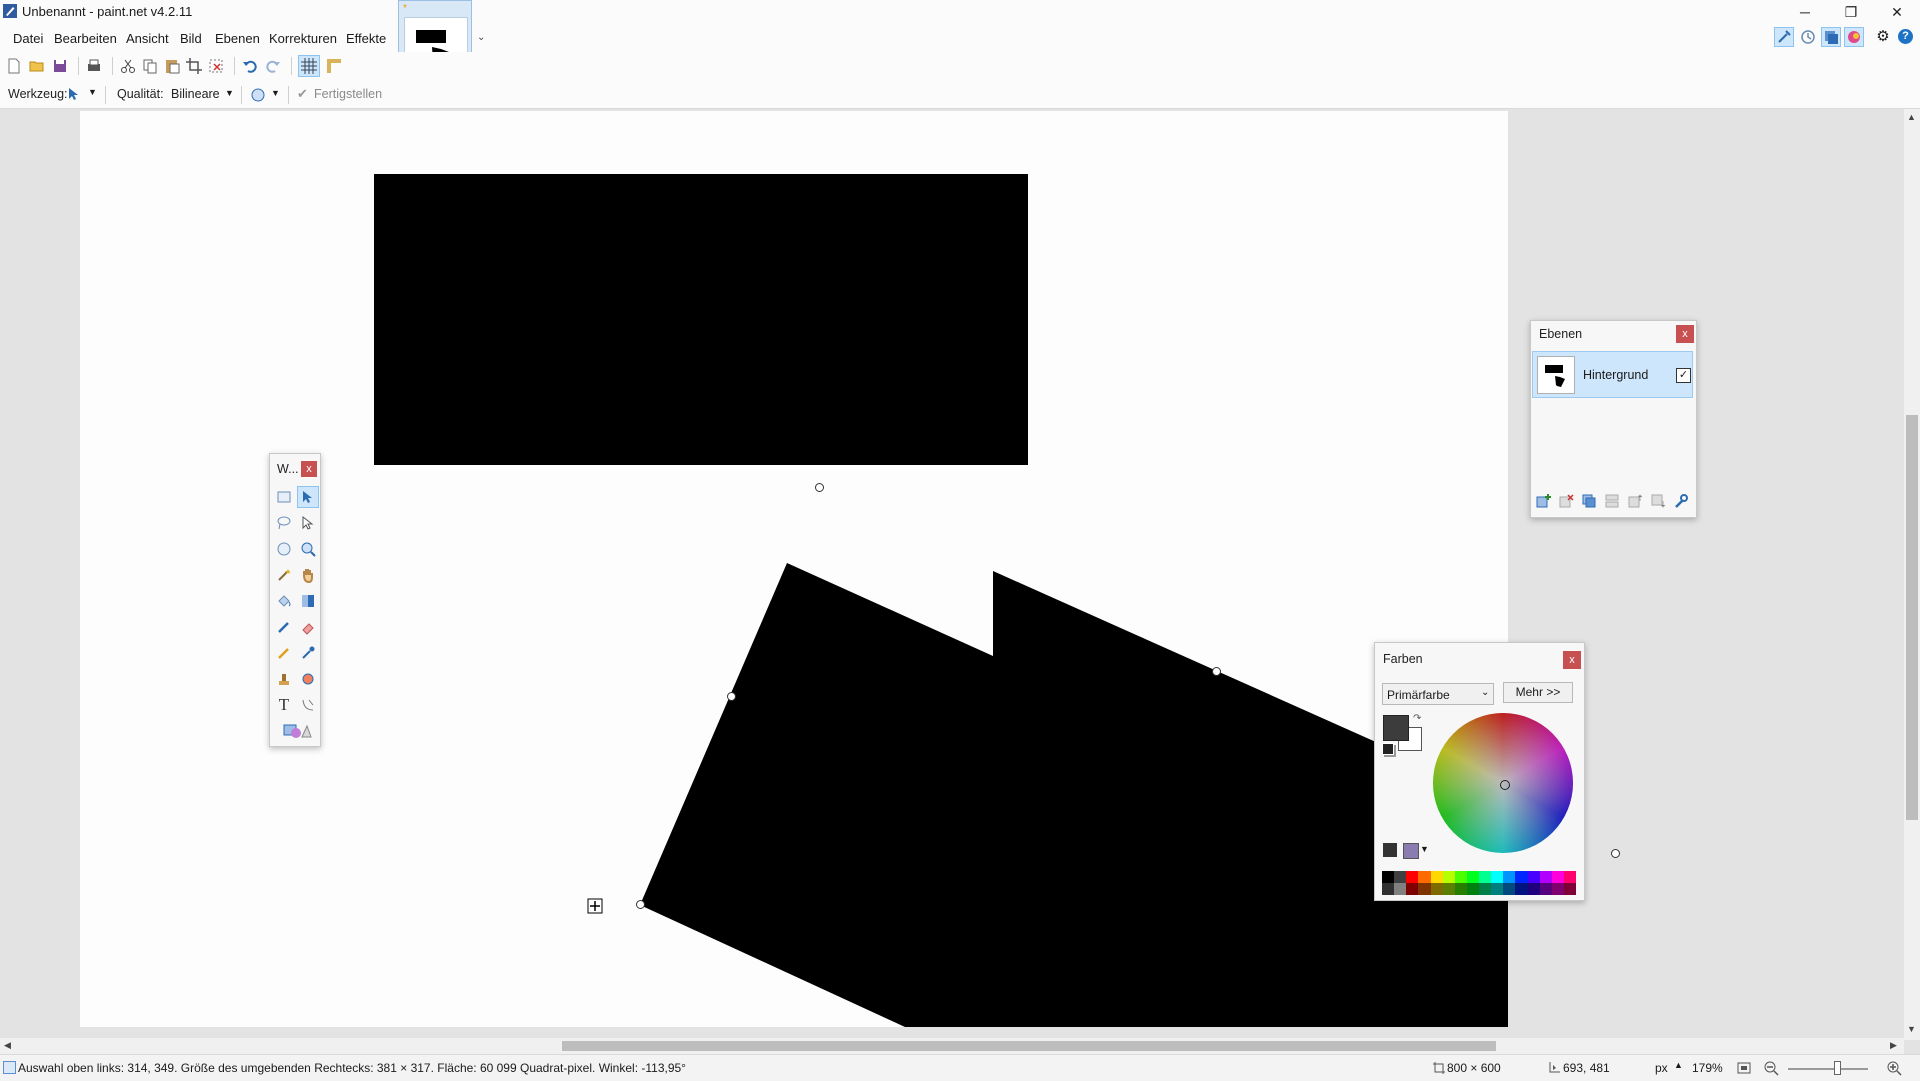 Image resolution: width=1920 pixels, height=1081 pixels. I want to click on pencil-tool-icon, so click(284, 653).